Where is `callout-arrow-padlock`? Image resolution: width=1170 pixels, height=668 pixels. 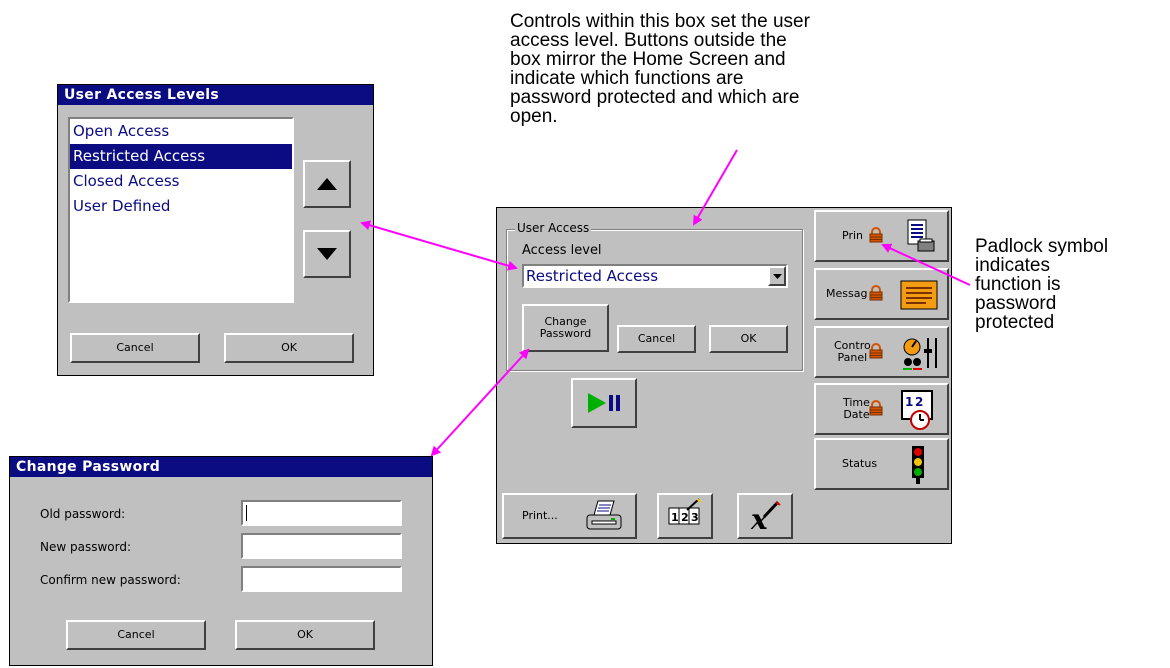 callout-arrow-padlock is located at coordinates (926, 264).